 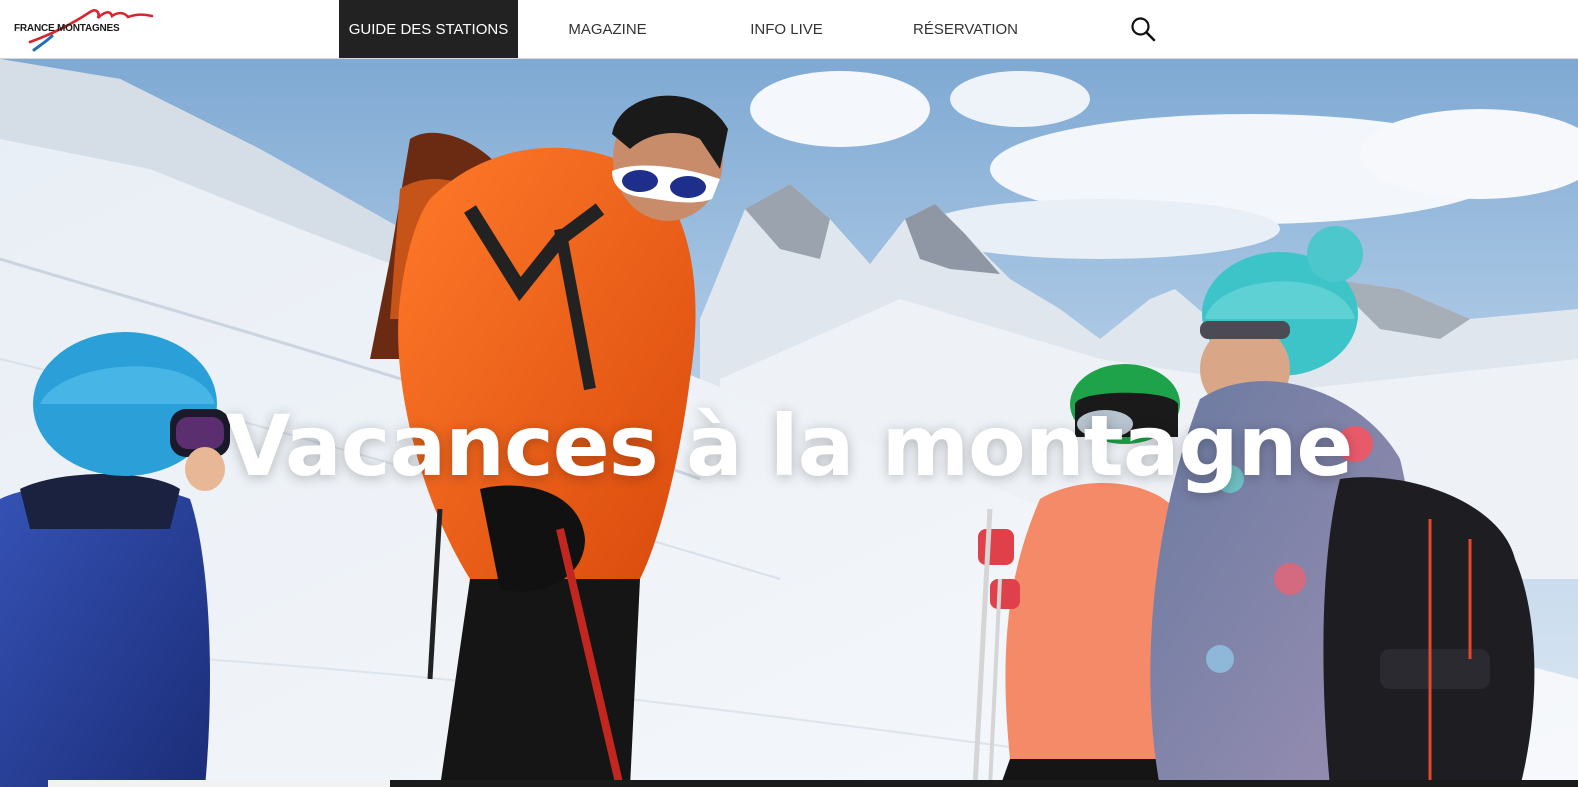 What do you see at coordinates (607, 29) in the screenshot?
I see `nav-item-magazine: MAGAZINE` at bounding box center [607, 29].